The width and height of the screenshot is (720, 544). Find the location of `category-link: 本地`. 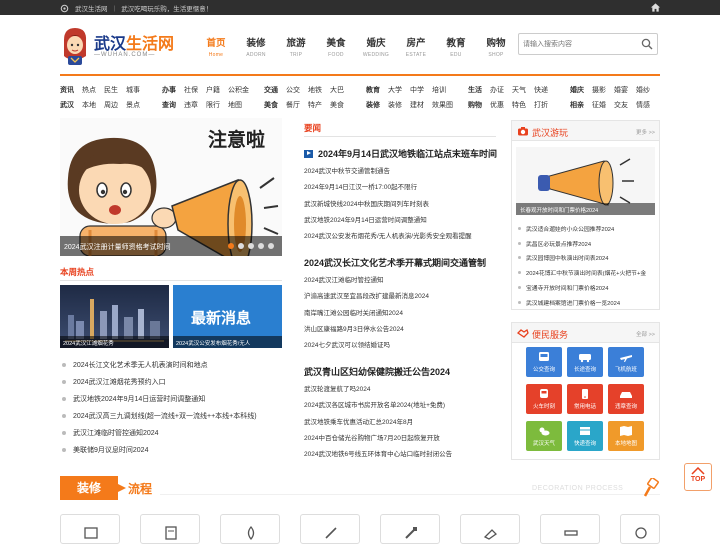

category-link: 本地 is located at coordinates (93, 105).